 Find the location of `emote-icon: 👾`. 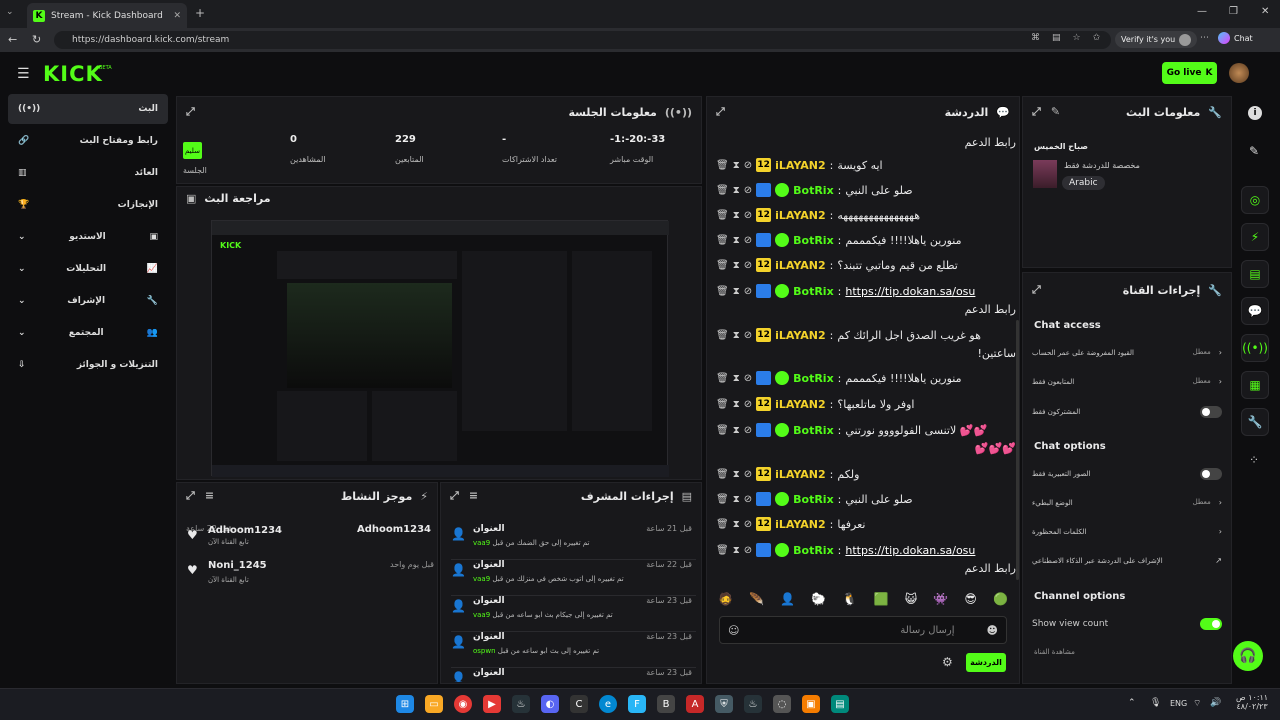

emote-icon: 👾 is located at coordinates (940, 599).